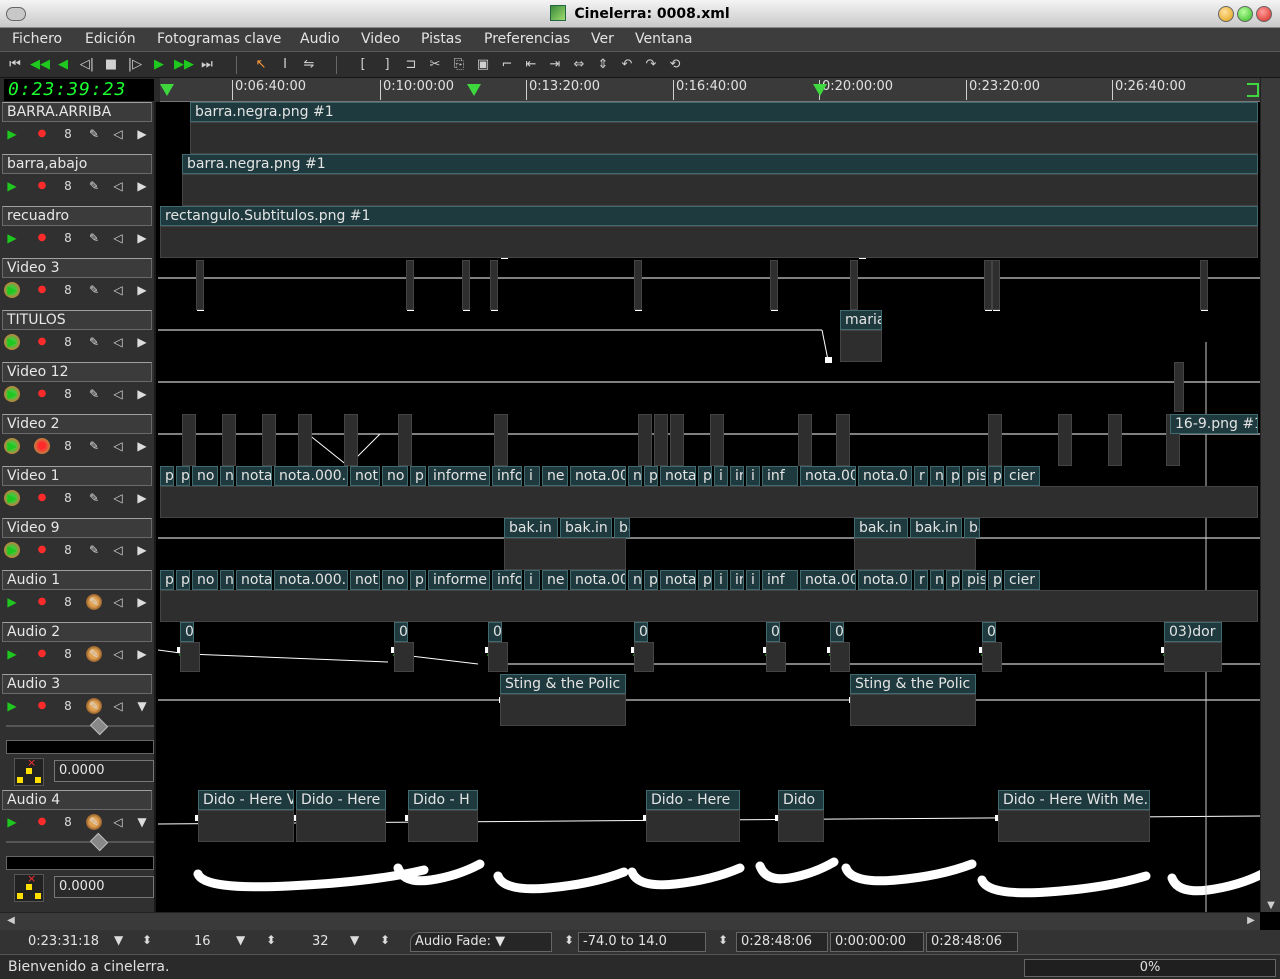 Image resolution: width=1280 pixels, height=979 pixels. Describe the element at coordinates (995, 476) in the screenshot. I see `clip-video1: p` at that location.